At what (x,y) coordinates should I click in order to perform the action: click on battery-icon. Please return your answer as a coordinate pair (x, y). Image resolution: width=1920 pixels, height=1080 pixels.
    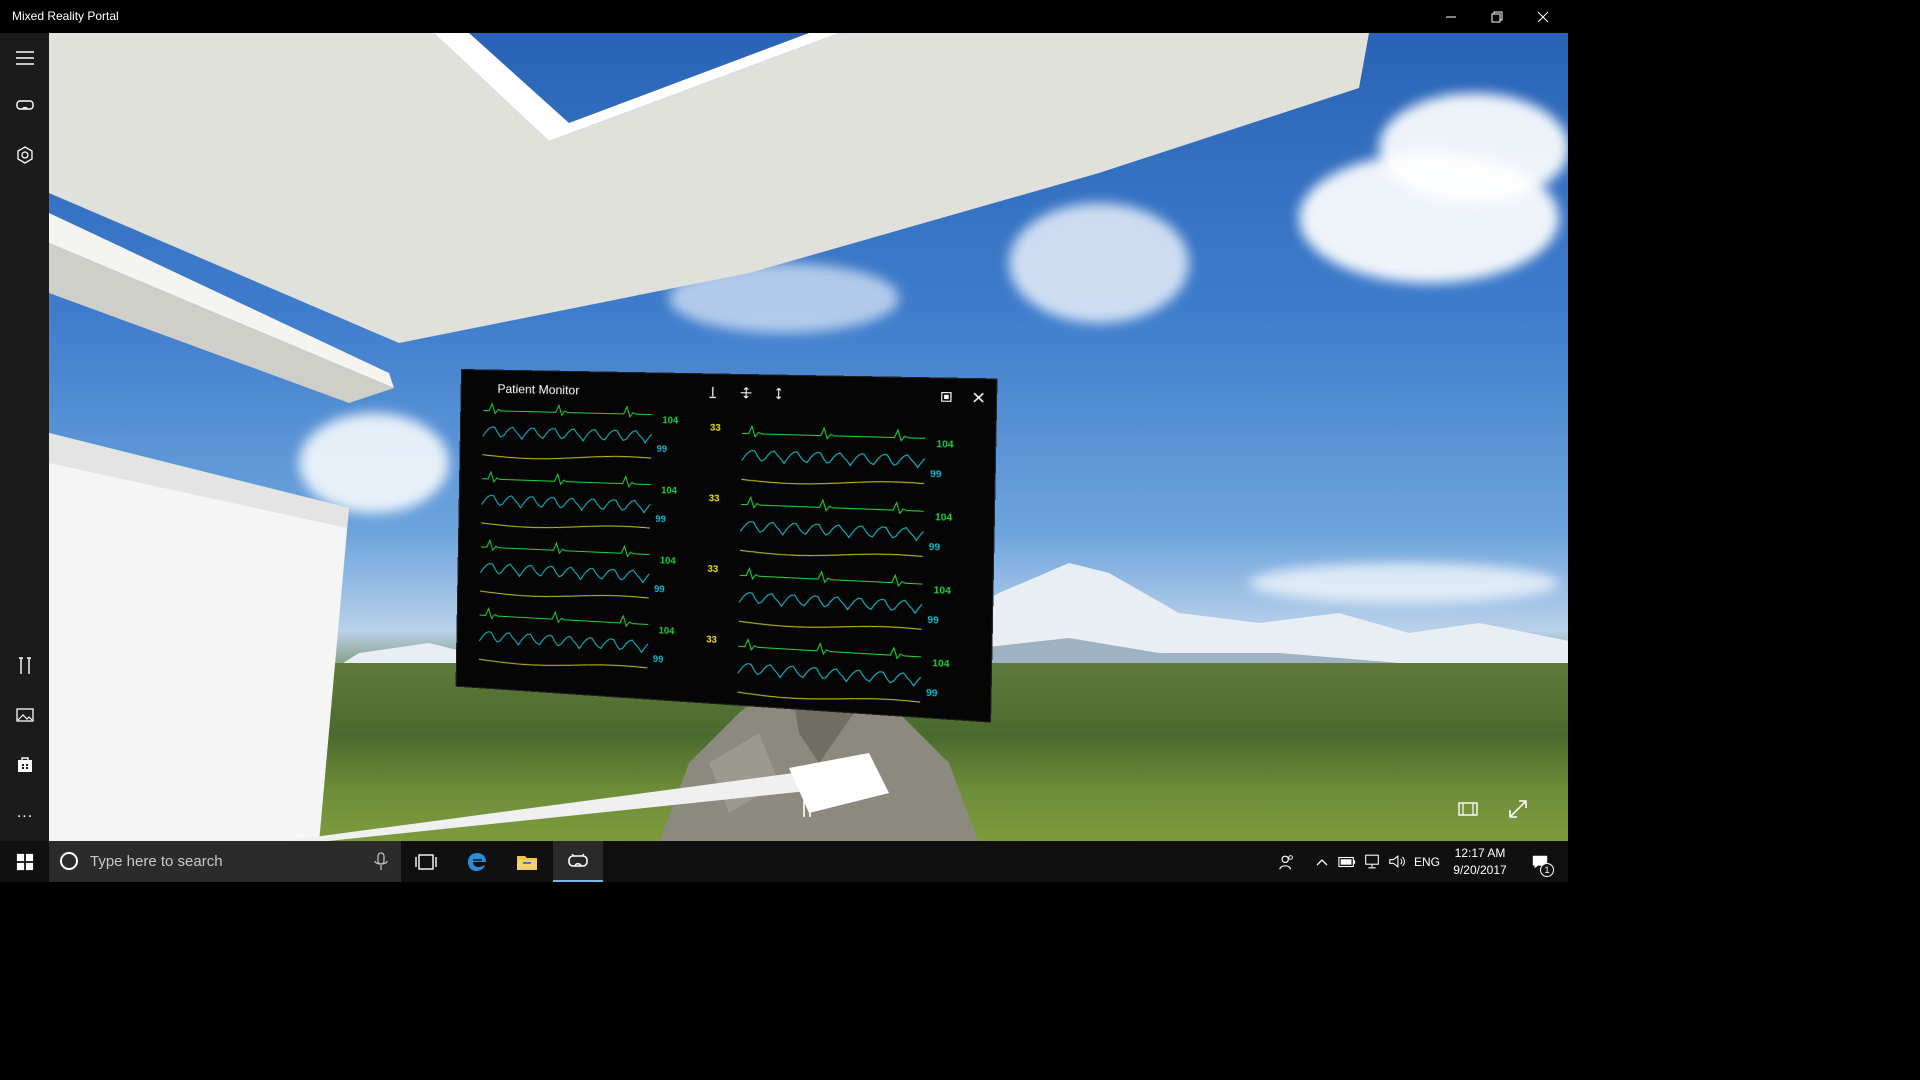
    Looking at the image, I should click on (1347, 861).